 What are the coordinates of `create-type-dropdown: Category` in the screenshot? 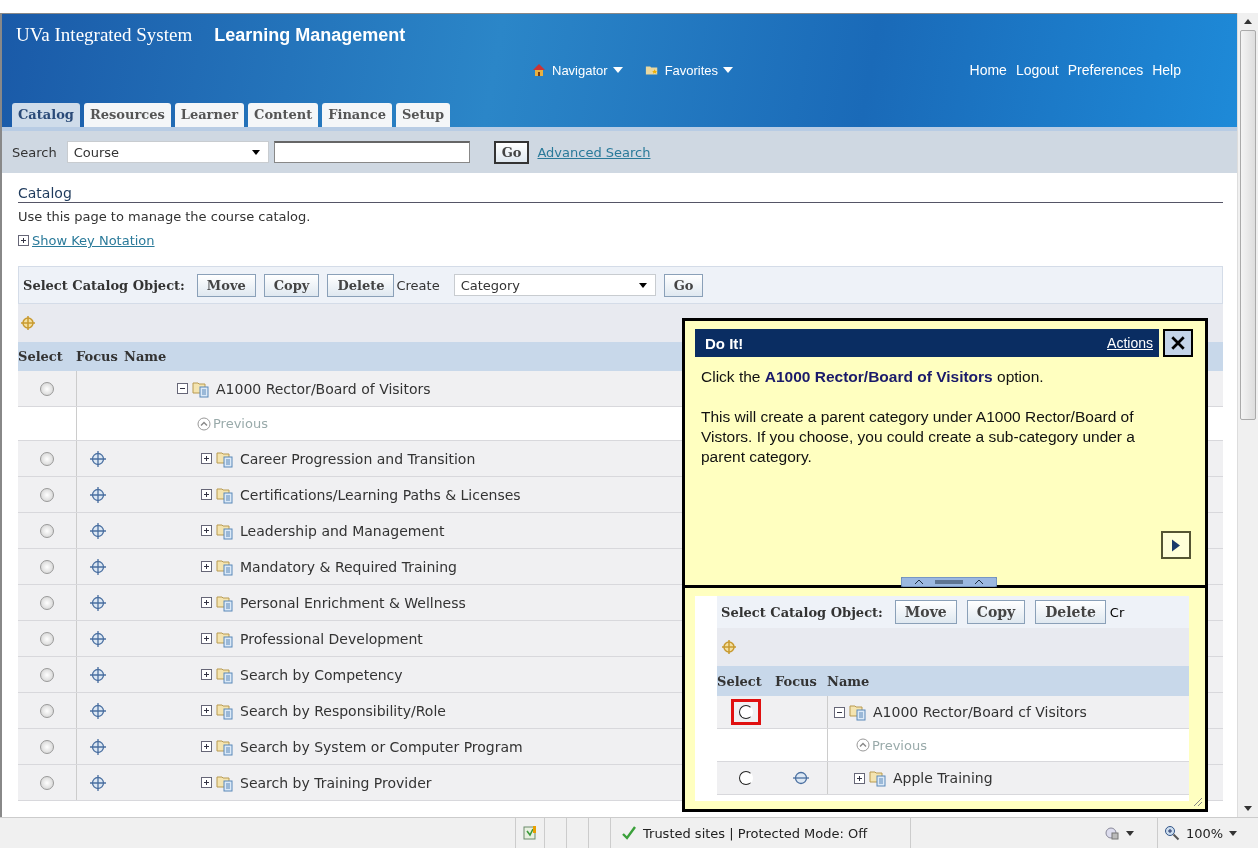 It's located at (554, 285).